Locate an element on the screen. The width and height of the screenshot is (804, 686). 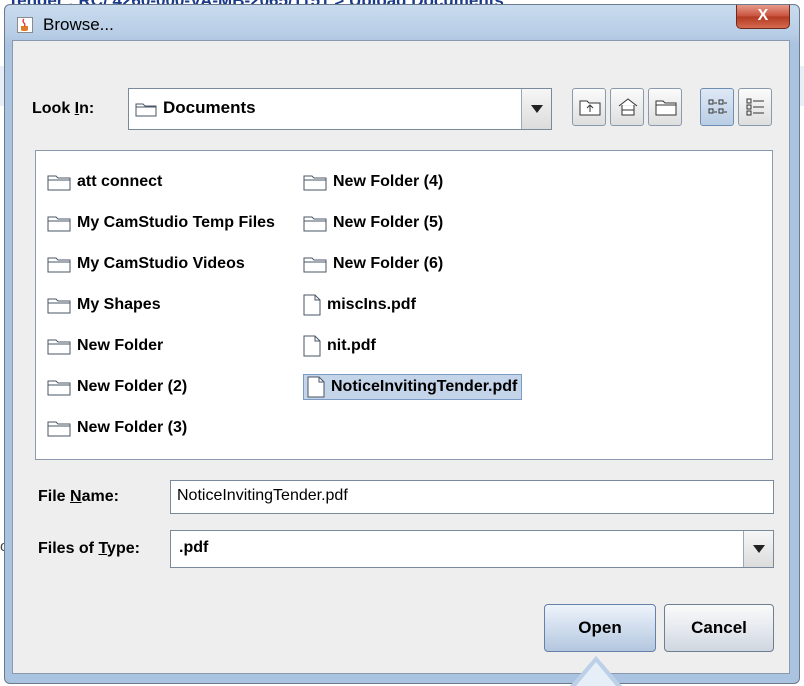
folder-item: New Folder (4) is located at coordinates (373, 182).